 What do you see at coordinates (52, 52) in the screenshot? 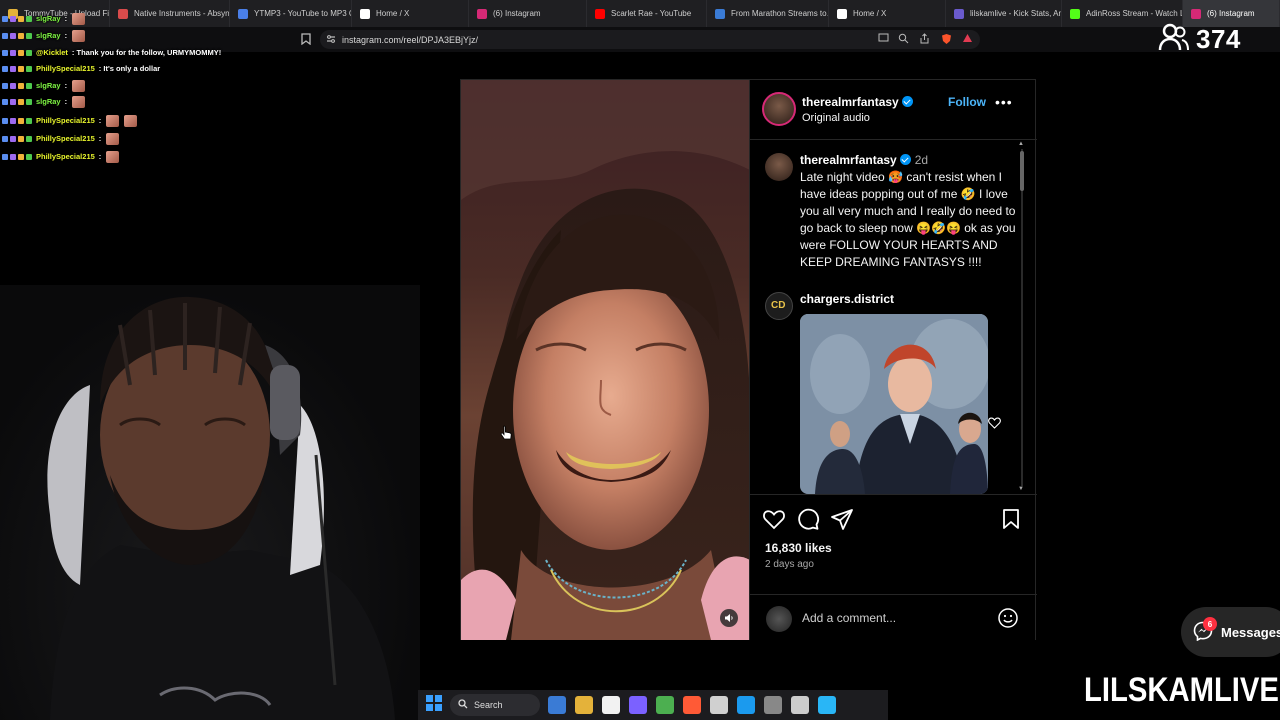
I see `chat-username: @Kicklet` at bounding box center [52, 52].